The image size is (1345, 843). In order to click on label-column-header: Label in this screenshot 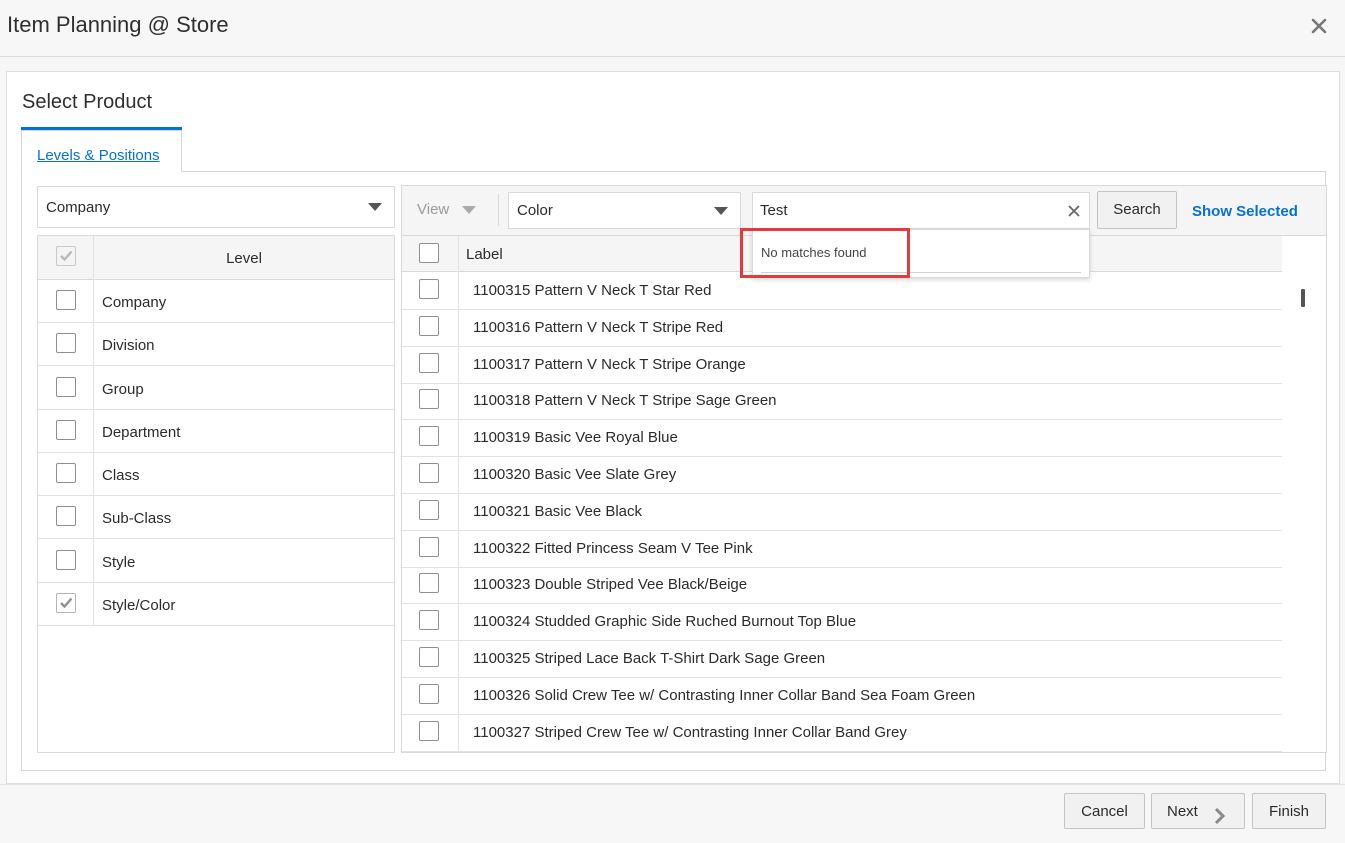, I will do `click(484, 254)`.